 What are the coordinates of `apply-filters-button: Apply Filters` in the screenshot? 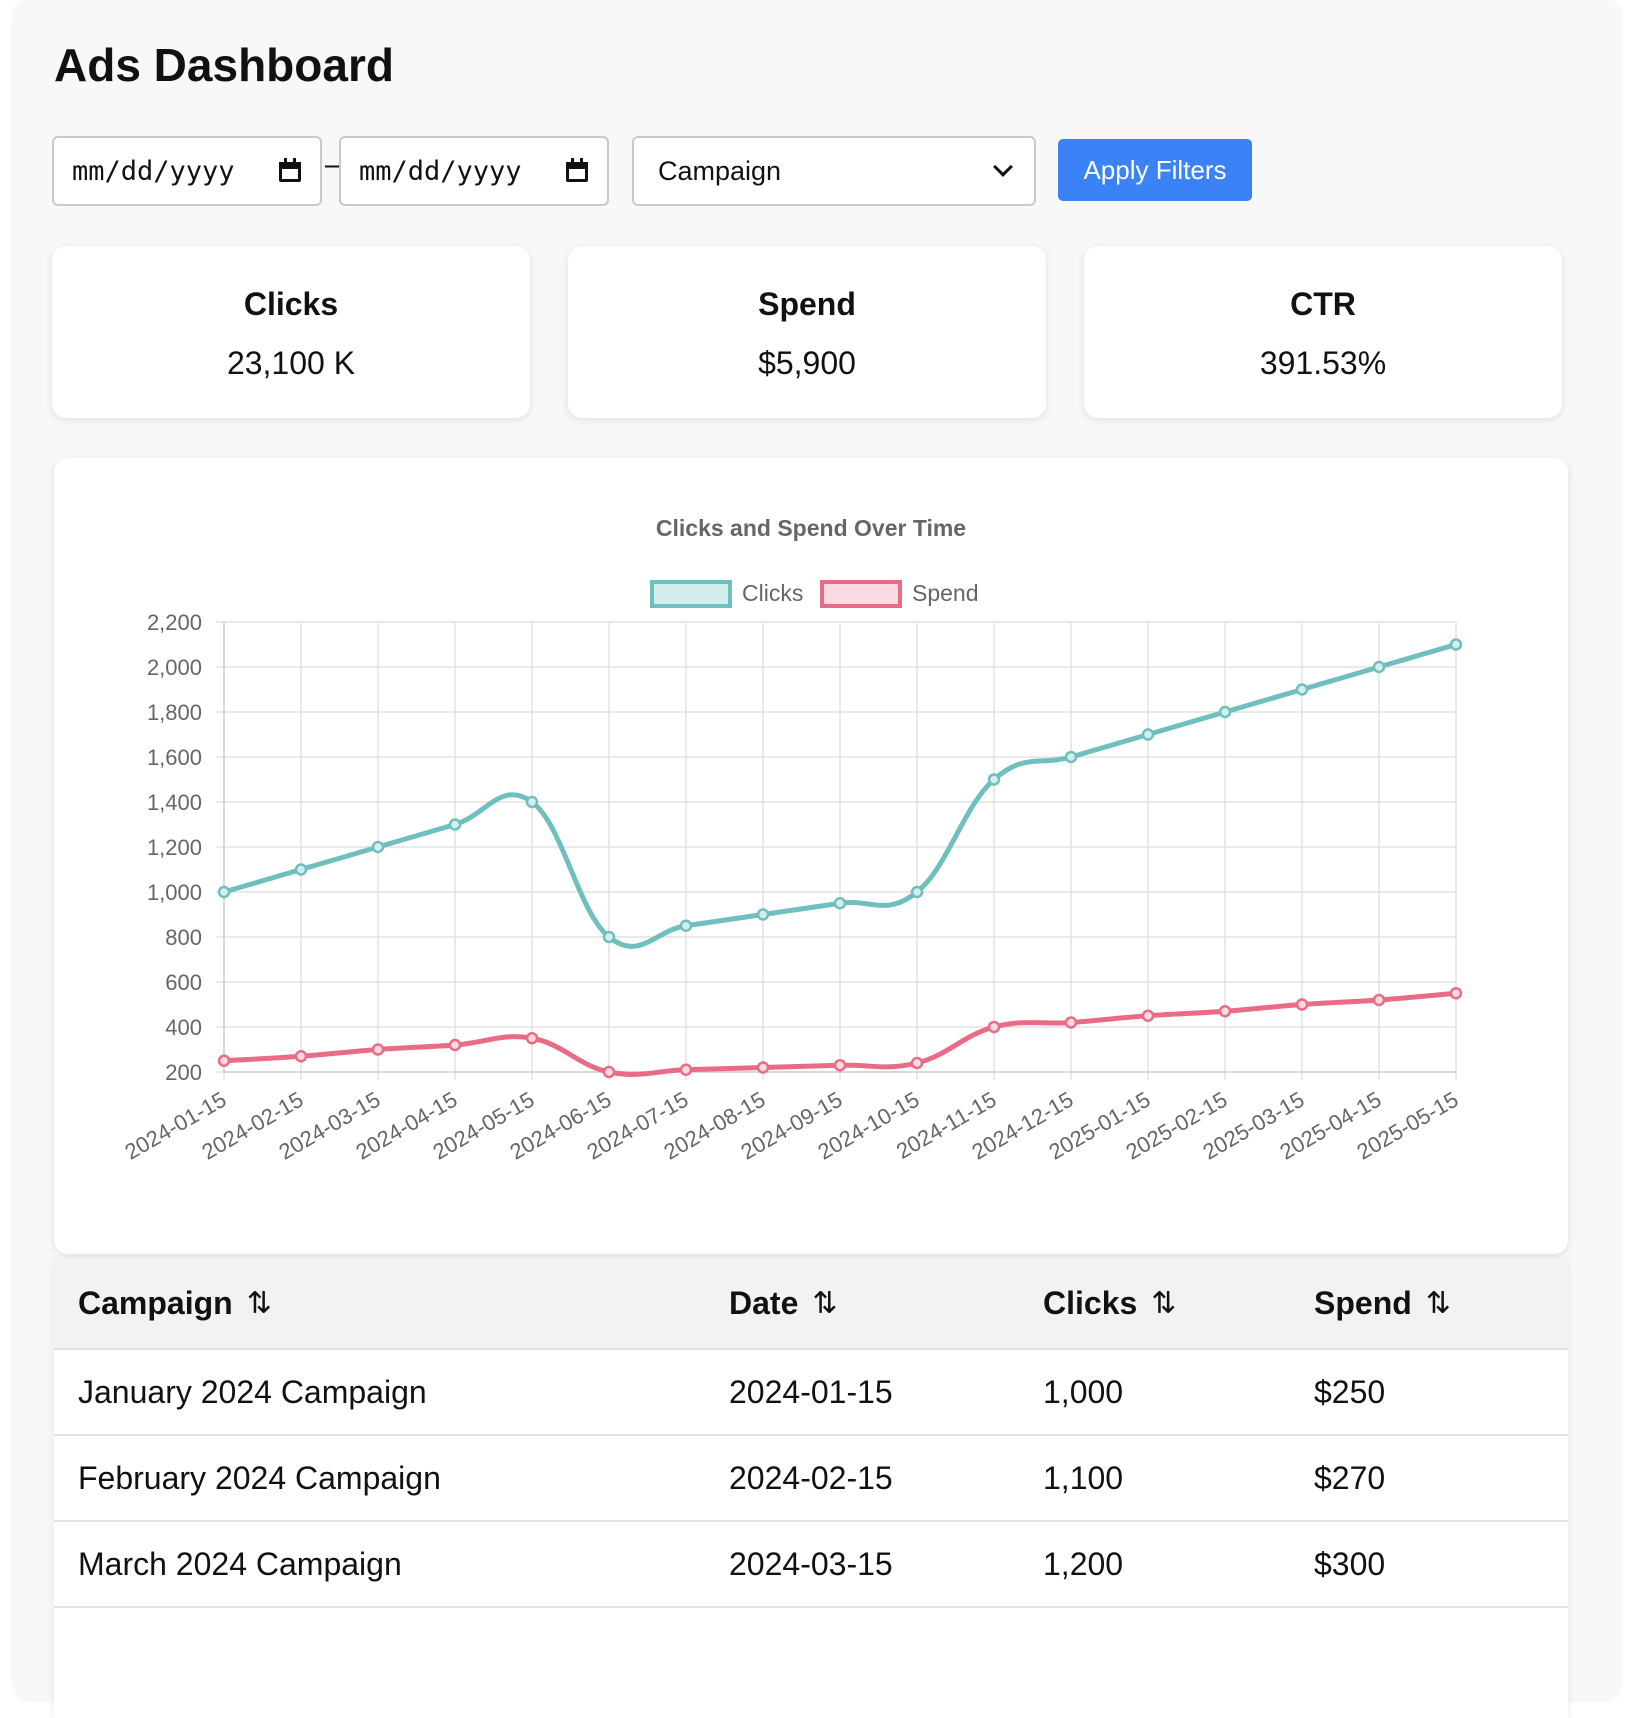 It's located at (1155, 170).